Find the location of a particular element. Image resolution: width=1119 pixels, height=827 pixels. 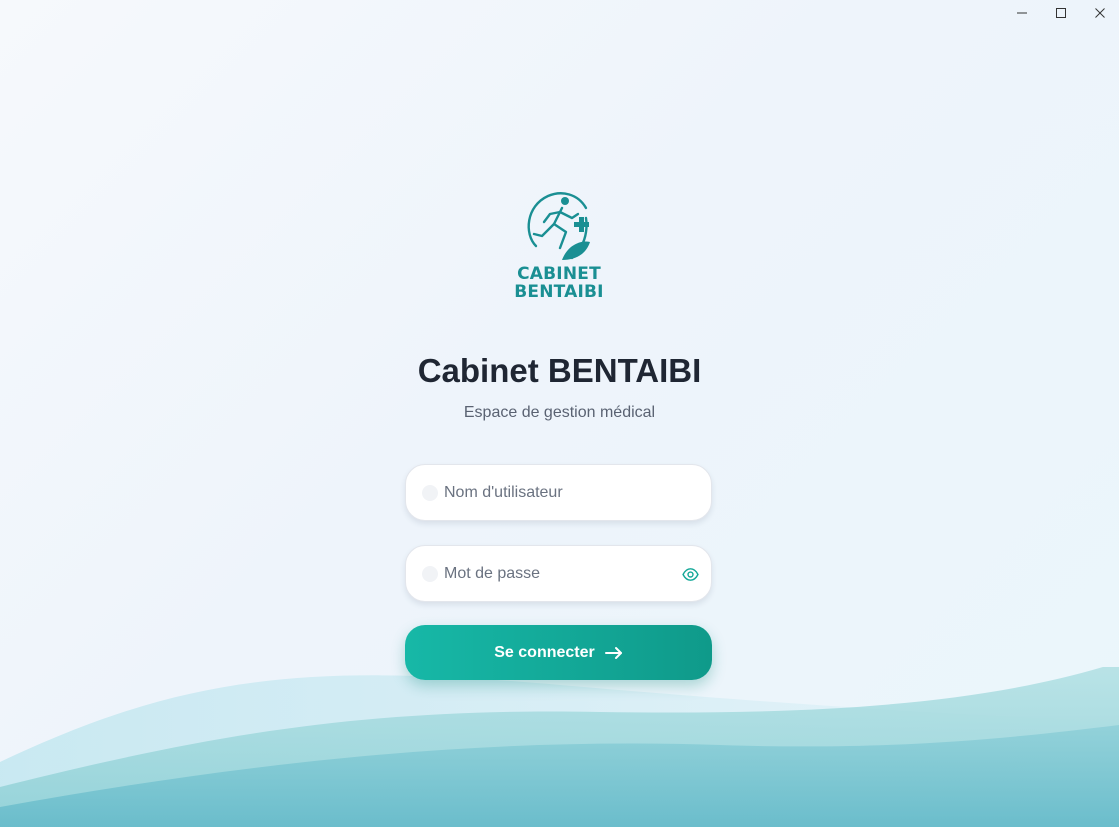

login-button: Se connecter is located at coordinates (558, 652).